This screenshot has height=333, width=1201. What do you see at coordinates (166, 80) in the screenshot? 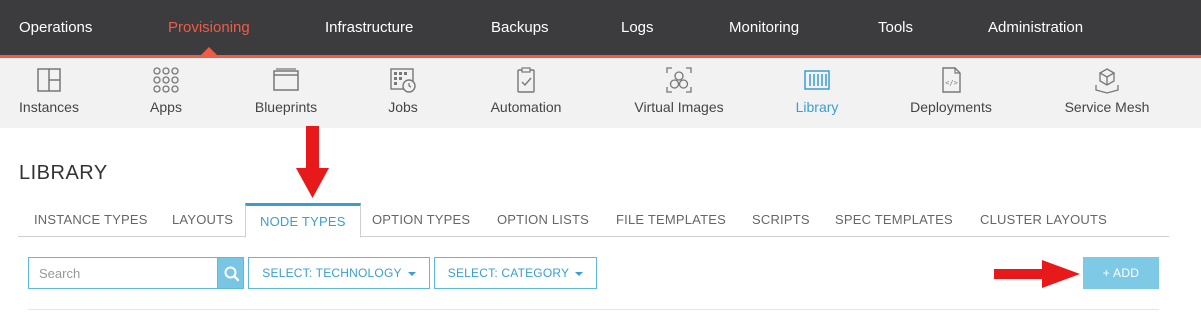
I see `apps-icon` at bounding box center [166, 80].